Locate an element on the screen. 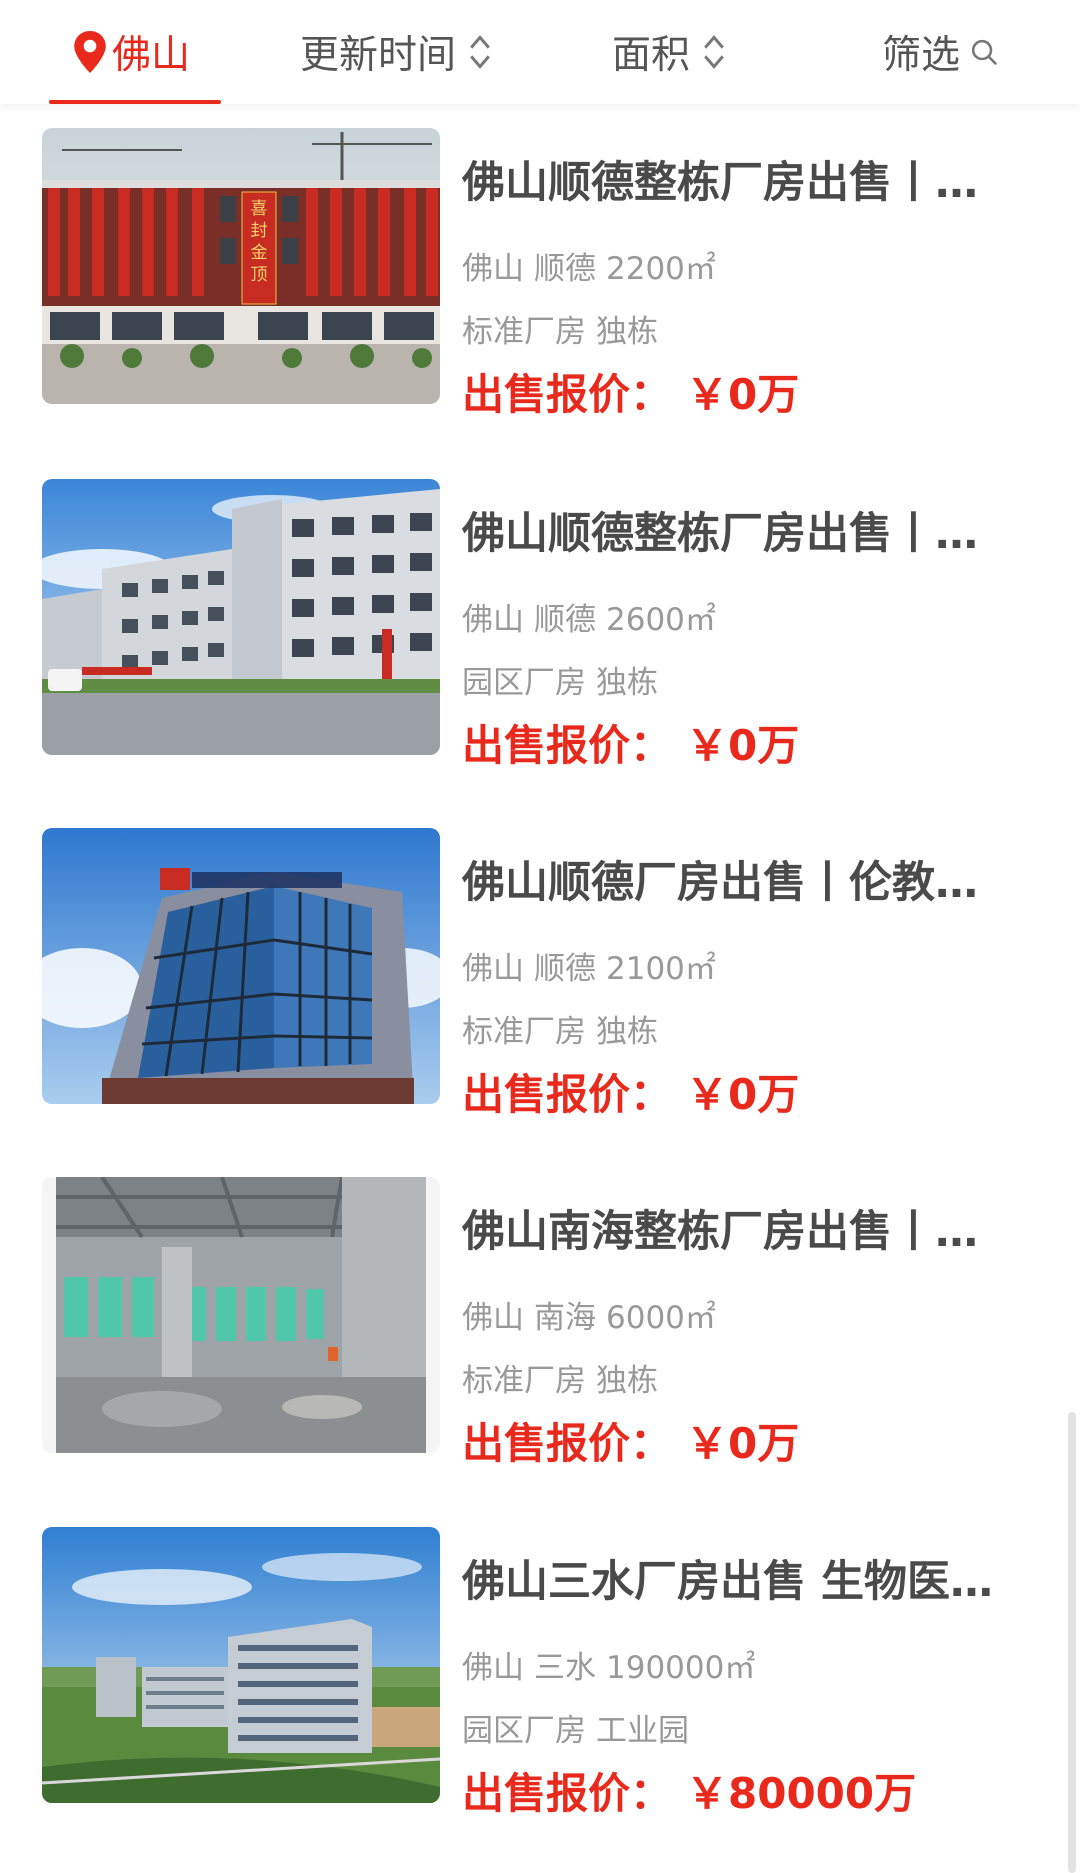 This screenshot has width=1080, height=1873. listing-area: 2200㎡ is located at coordinates (661, 269).